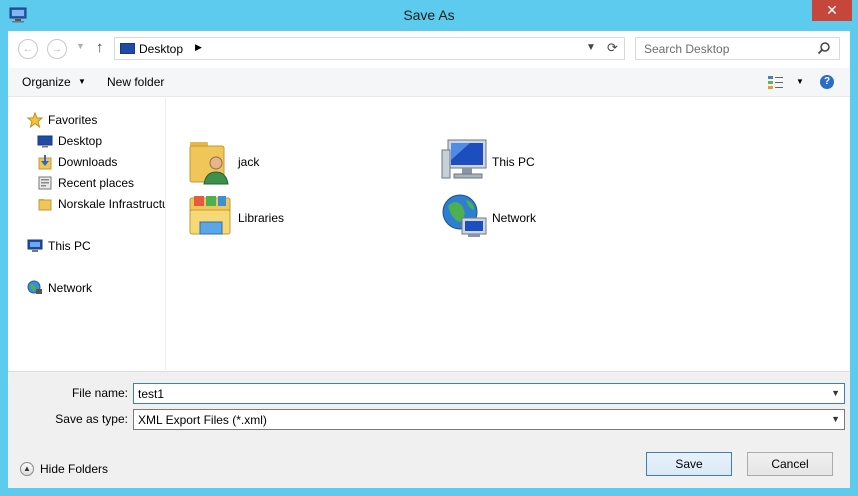 This screenshot has width=858, height=496. What do you see at coordinates (88, 162) in the screenshot?
I see `sidebar-item-label: Downloads` at bounding box center [88, 162].